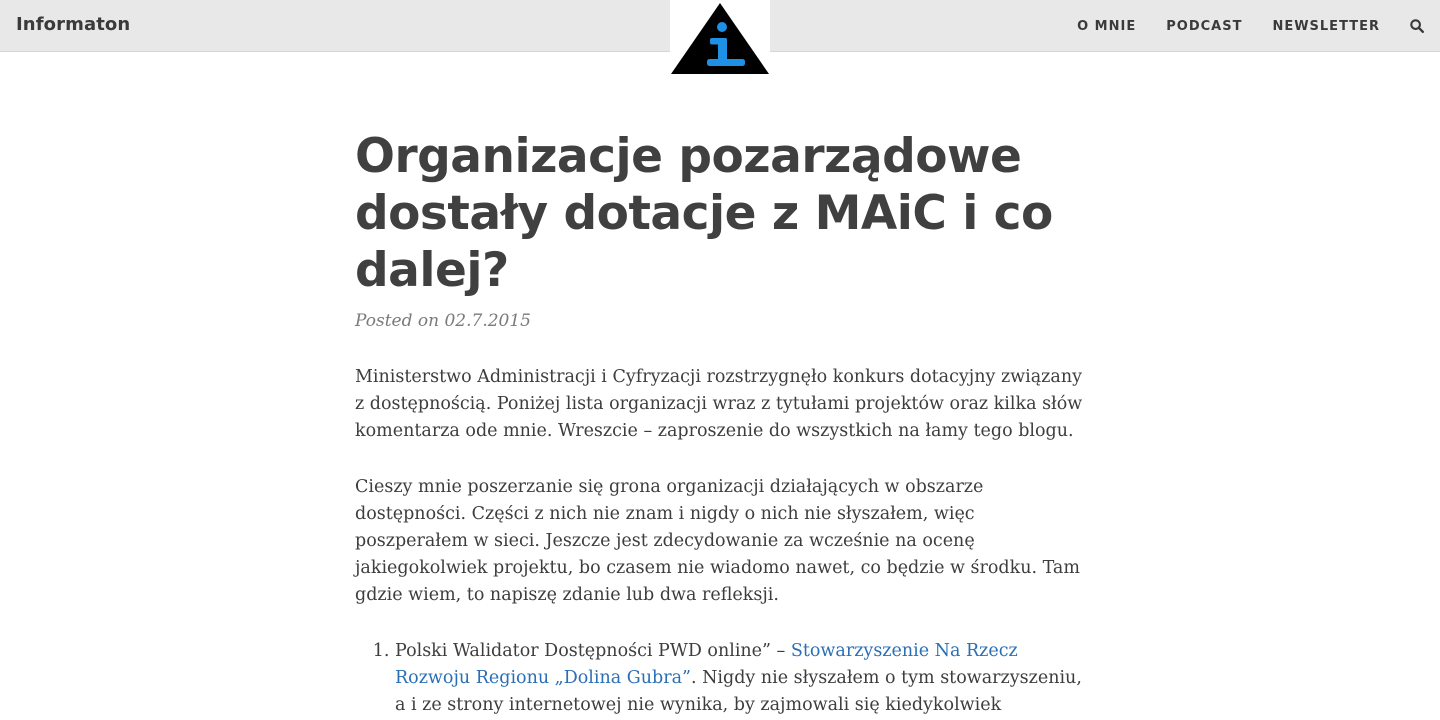 This screenshot has height=720, width=1440. Describe the element at coordinates (1106, 26) in the screenshot. I see `nav-item-o-mnie: O MNIE` at that location.